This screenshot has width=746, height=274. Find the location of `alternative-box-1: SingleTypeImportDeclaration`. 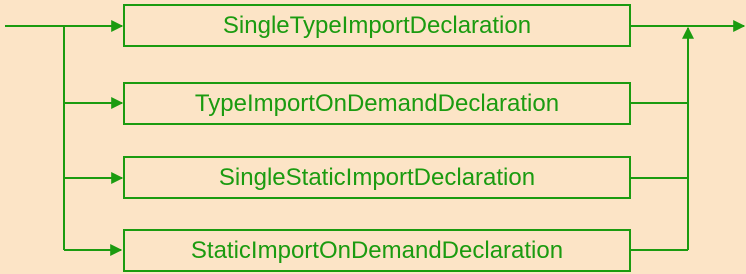

alternative-box-1: SingleTypeImportDeclaration is located at coordinates (377, 25).